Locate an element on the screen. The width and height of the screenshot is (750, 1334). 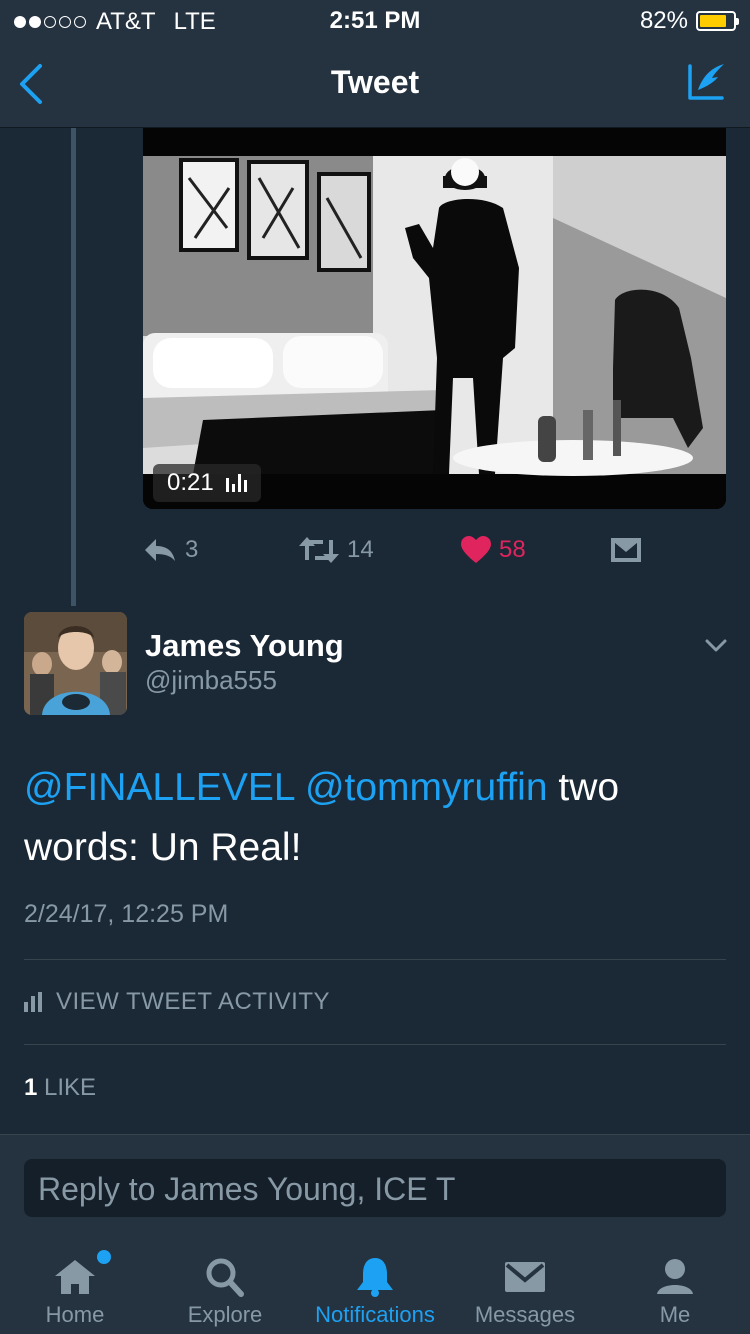
battery-percent: 82% is located at coordinates (663, 20).